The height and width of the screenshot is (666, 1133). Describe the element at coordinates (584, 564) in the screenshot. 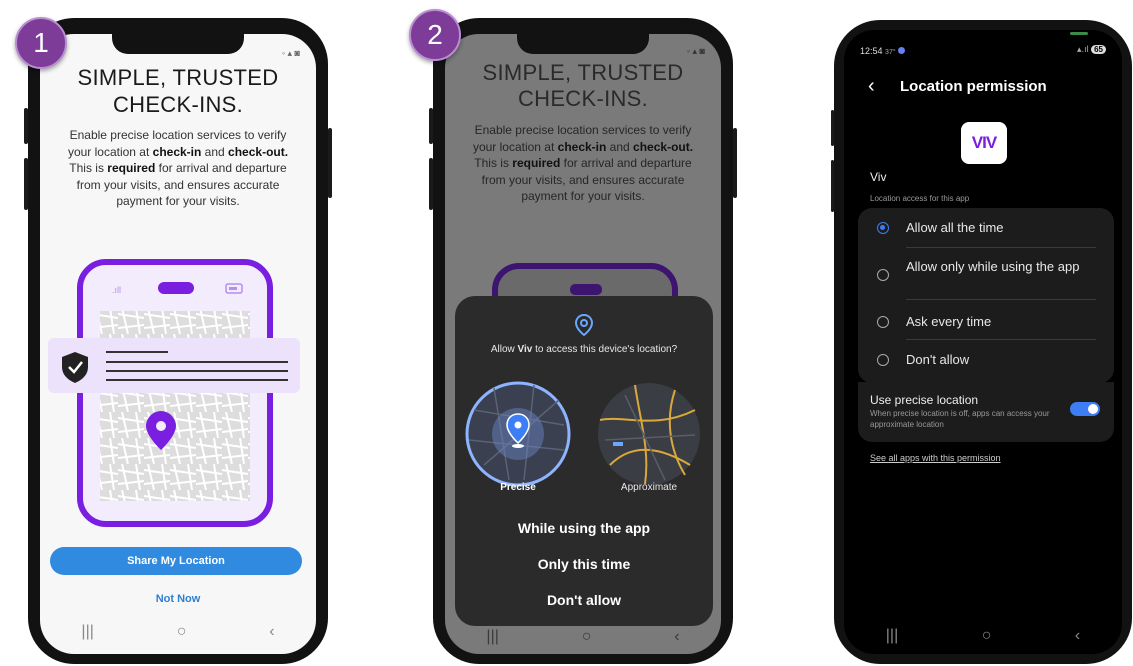

I see `only-this-time-button: Only this time` at that location.